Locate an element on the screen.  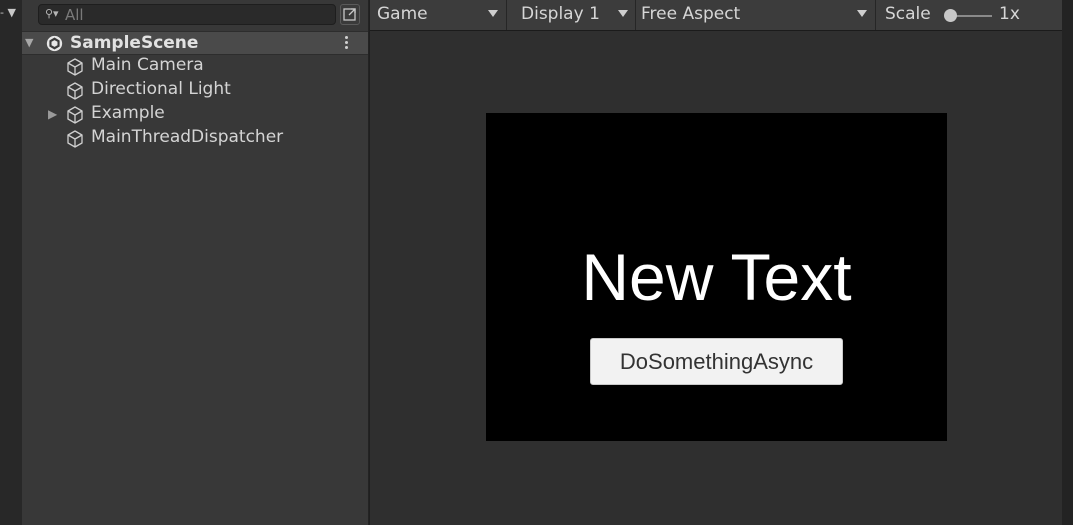
scale-control: Scale 1x is located at coordinates (969, 15).